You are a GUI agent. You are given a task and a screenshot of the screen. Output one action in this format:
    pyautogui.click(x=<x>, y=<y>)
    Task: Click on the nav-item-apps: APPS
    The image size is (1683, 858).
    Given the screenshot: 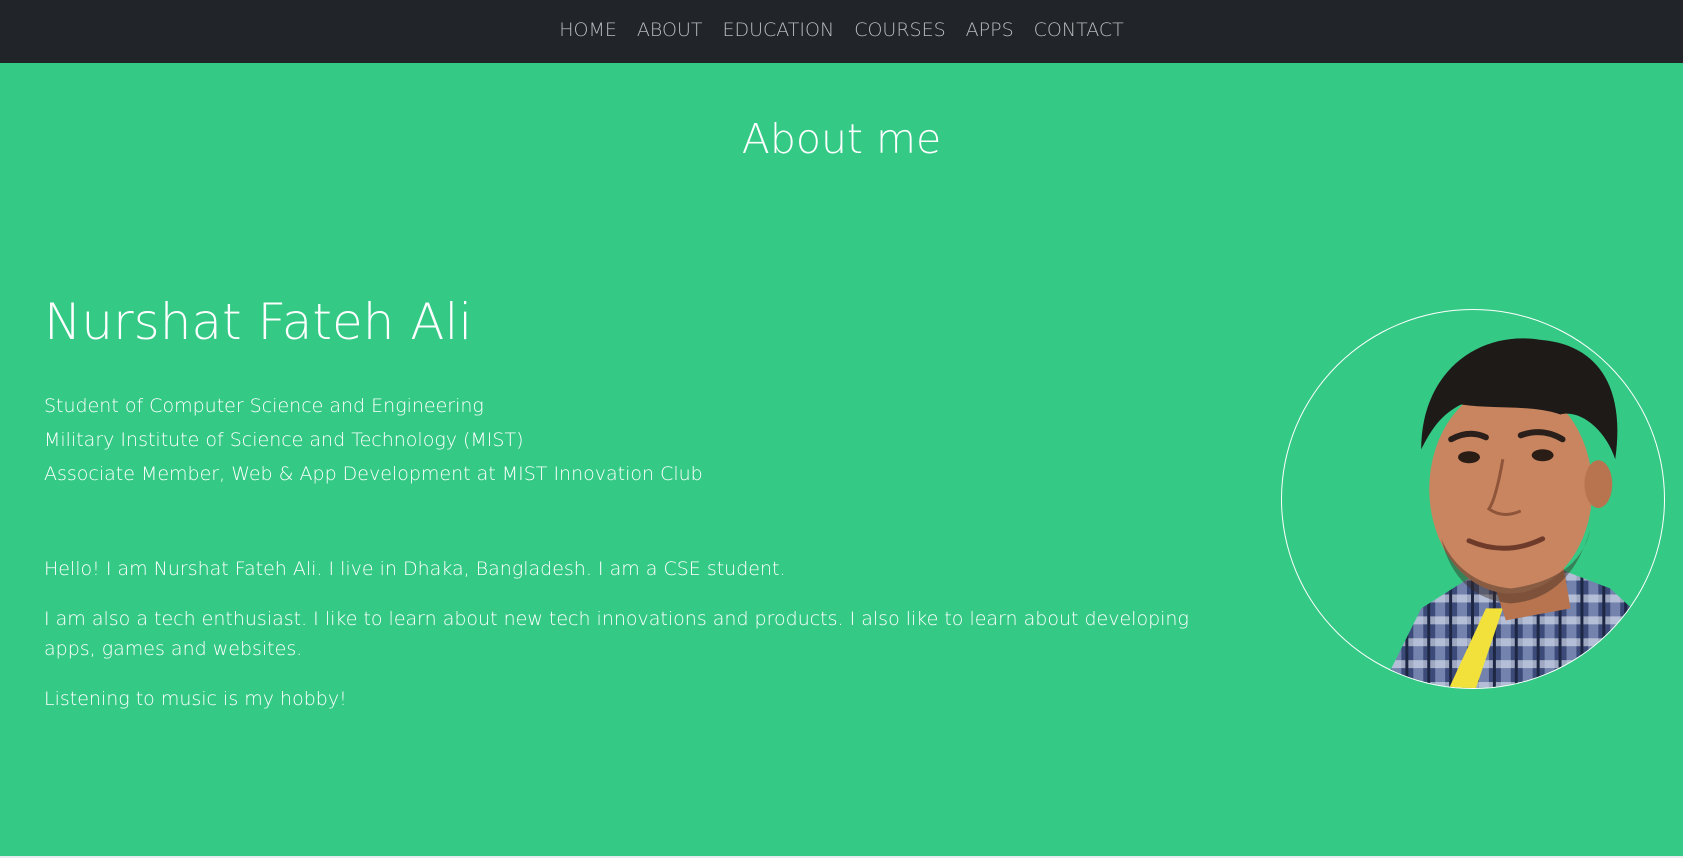 What is the action you would take?
    pyautogui.click(x=990, y=30)
    